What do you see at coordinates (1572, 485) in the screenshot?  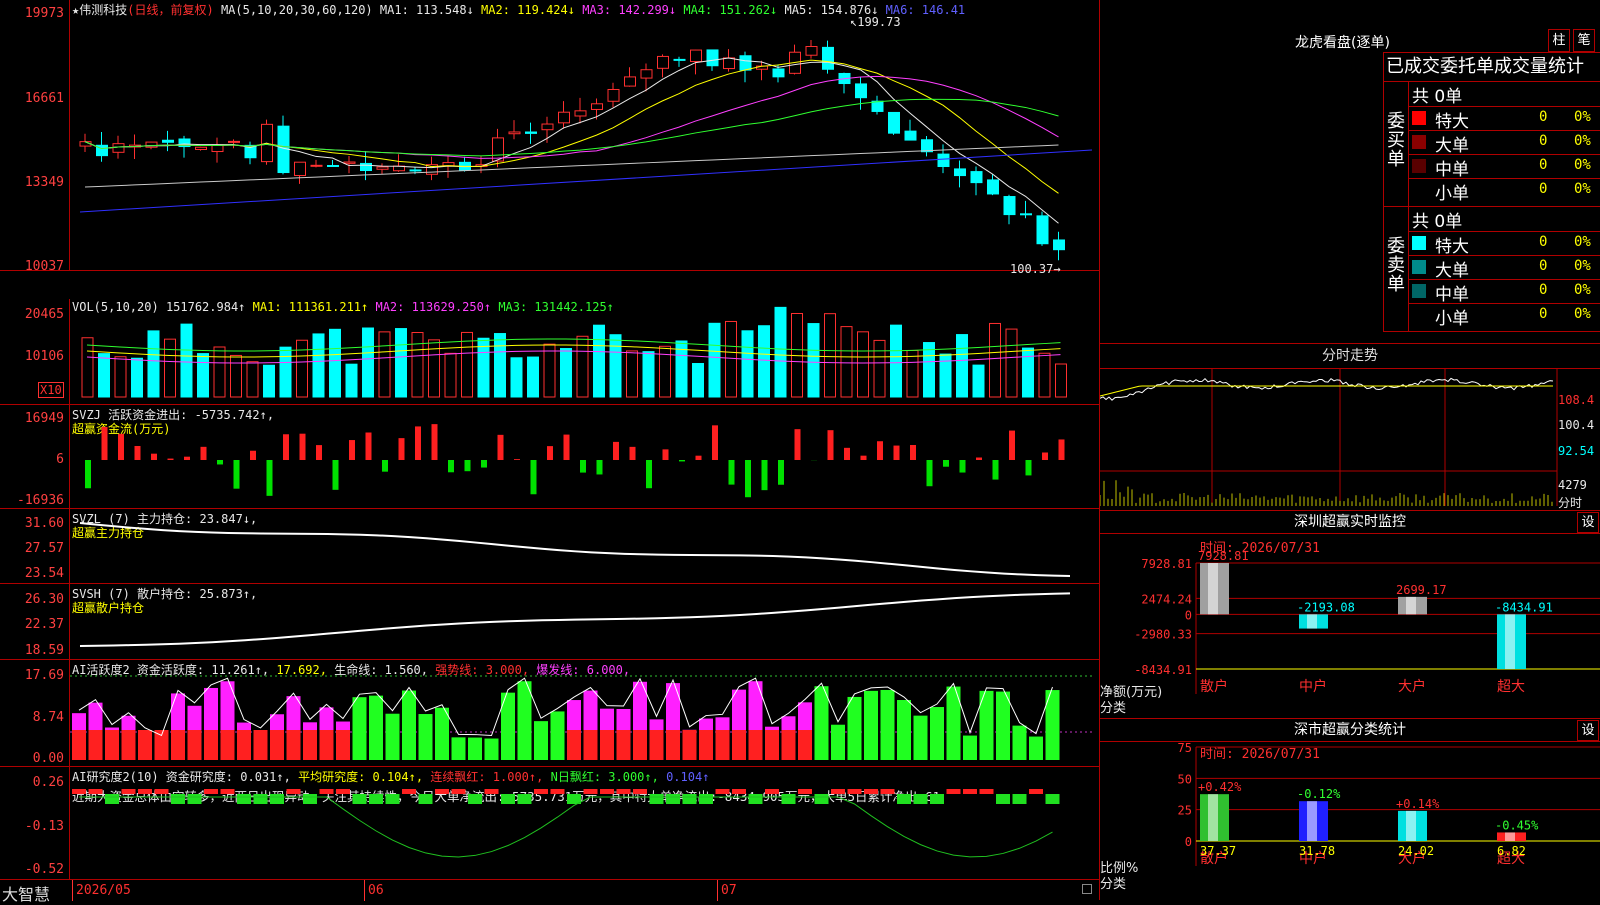 I see `intraday-tick: 4279` at bounding box center [1572, 485].